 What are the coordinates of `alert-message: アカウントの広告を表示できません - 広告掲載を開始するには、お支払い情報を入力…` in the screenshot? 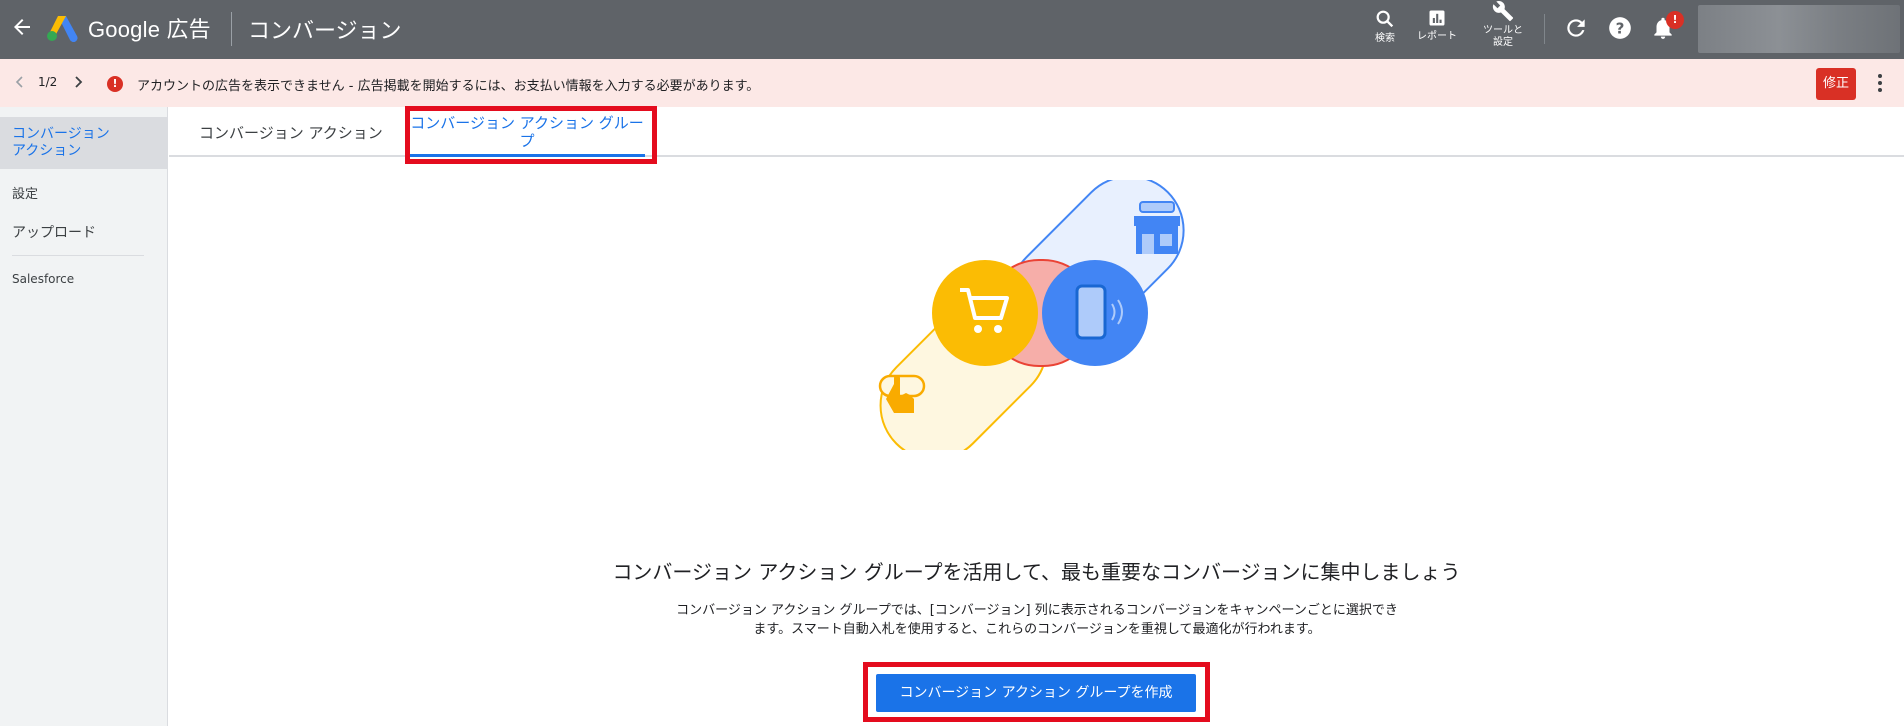 It's located at (448, 86).